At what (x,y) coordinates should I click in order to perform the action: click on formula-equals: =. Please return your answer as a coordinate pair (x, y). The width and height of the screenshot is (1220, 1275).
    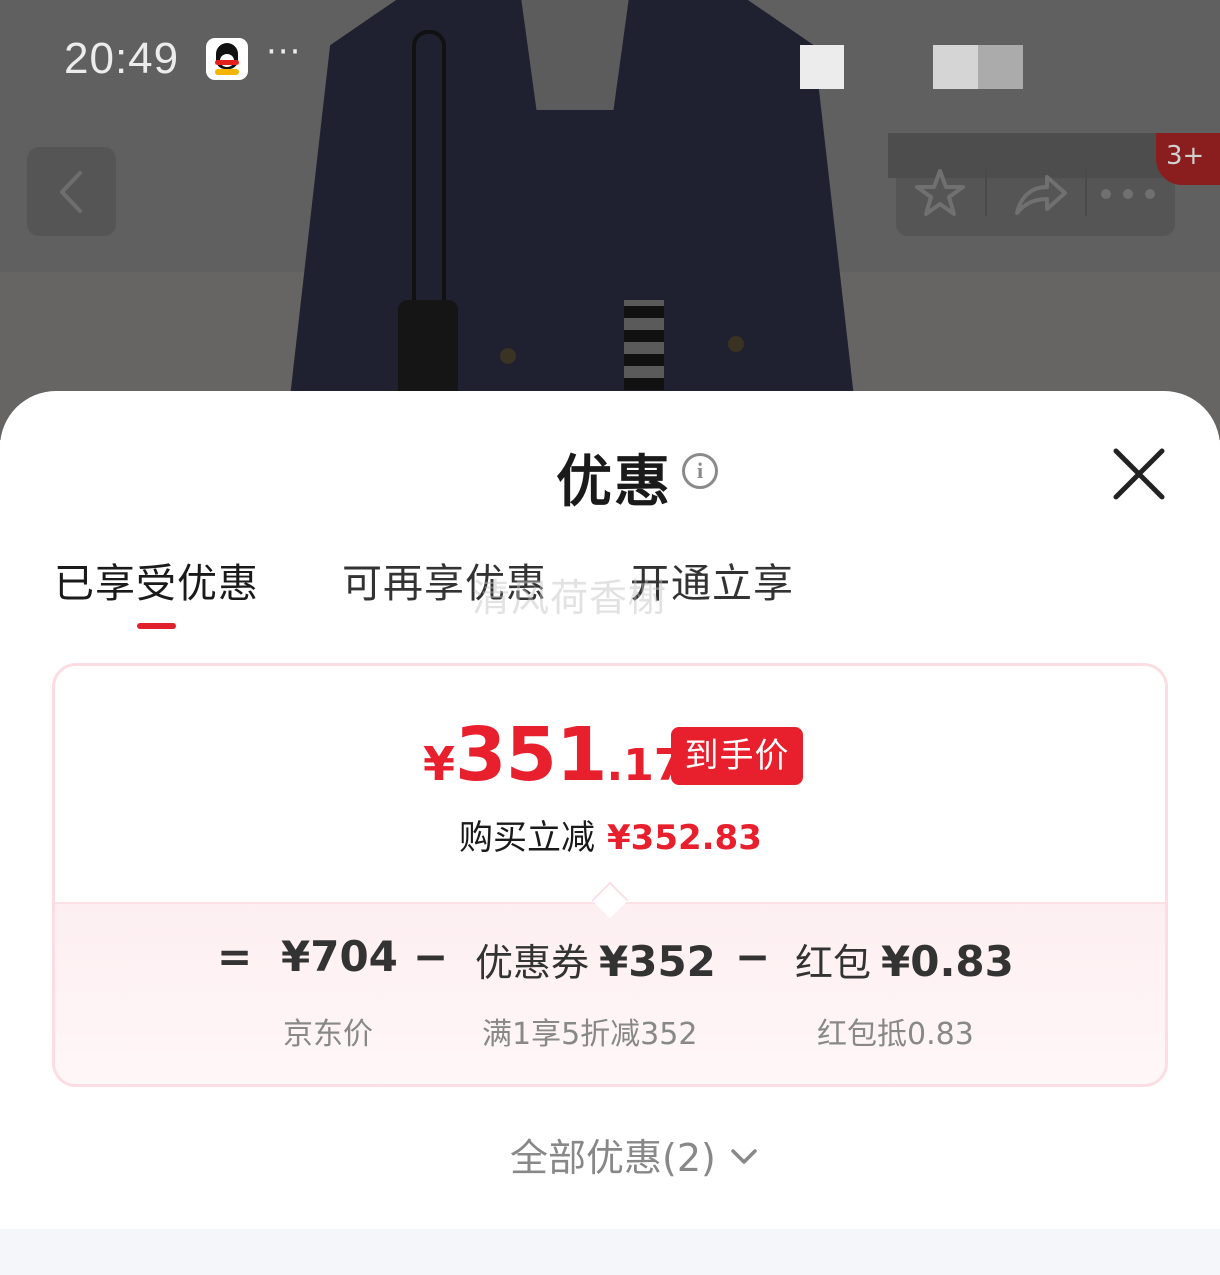
    Looking at the image, I should click on (235, 956).